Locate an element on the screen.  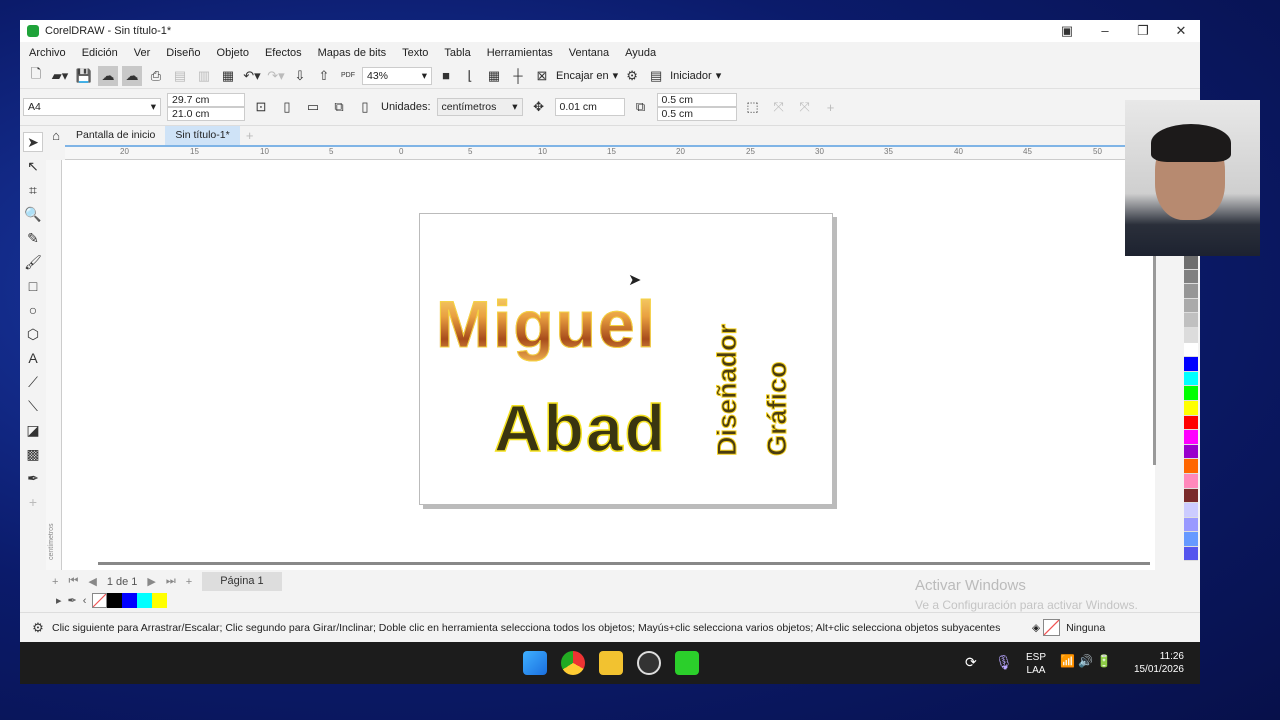
vertical-ruler: centímetros is located at coordinates (54, 365).